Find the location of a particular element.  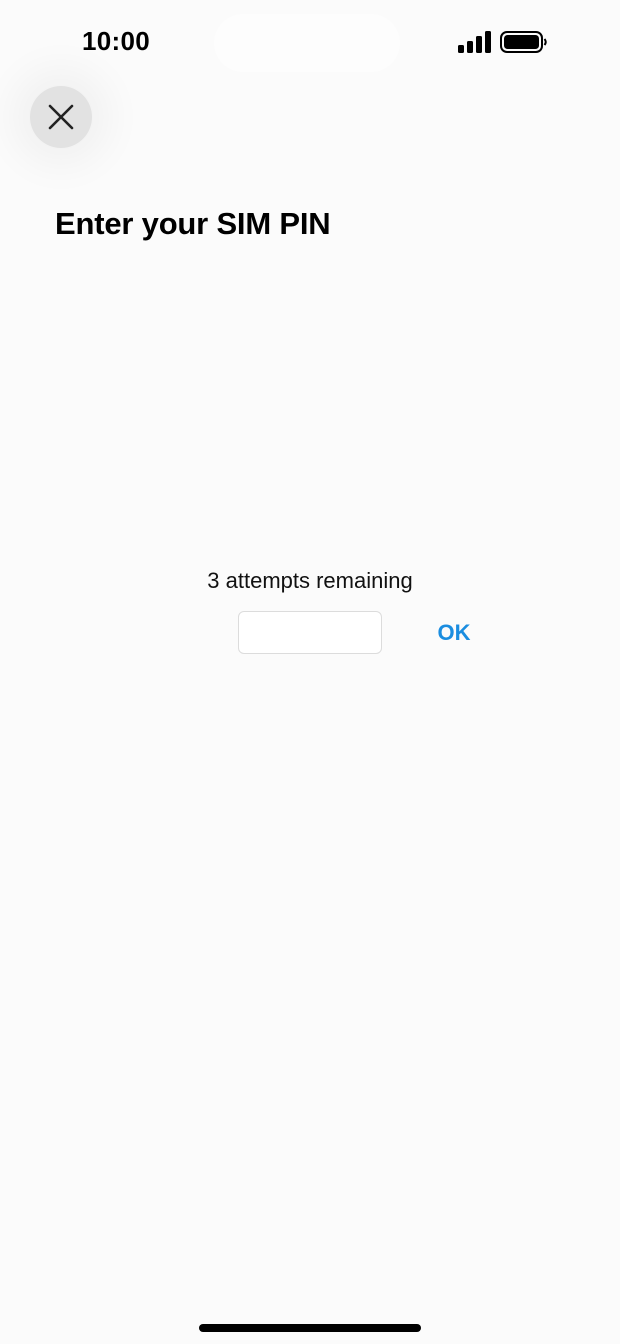

home-indicator is located at coordinates (310, 1328).